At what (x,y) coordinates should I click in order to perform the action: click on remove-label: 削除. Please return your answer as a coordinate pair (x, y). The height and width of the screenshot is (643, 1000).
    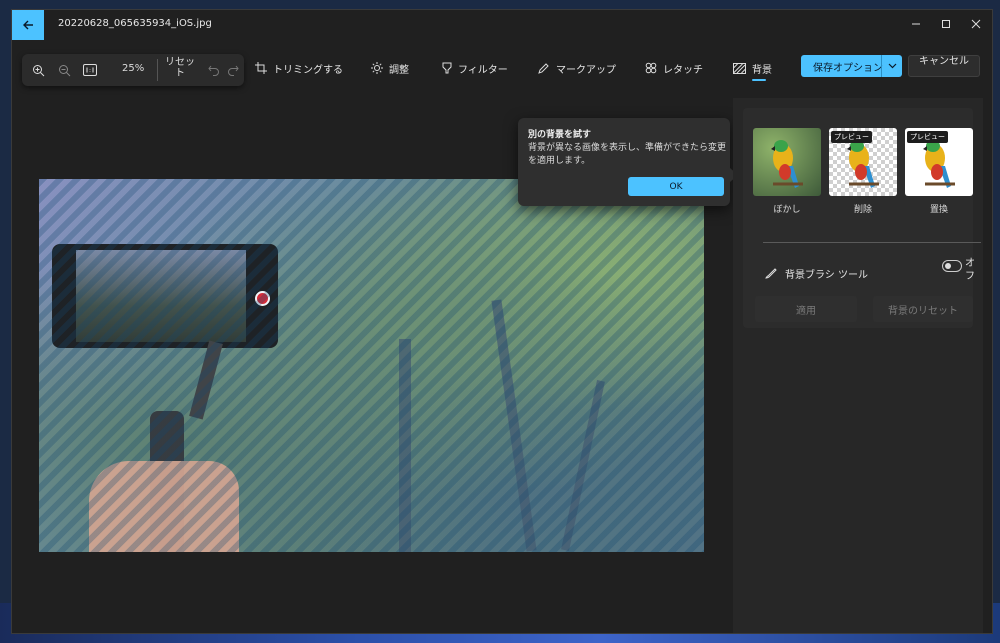
    Looking at the image, I should click on (862, 210).